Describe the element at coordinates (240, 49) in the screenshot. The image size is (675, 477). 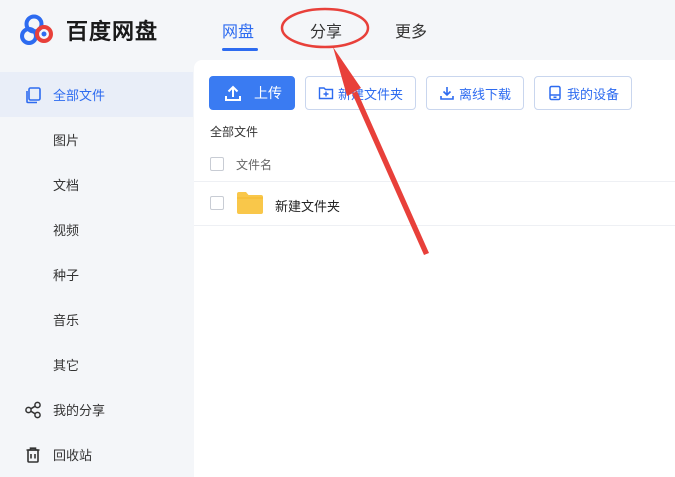
I see `active-tab-indicator` at that location.